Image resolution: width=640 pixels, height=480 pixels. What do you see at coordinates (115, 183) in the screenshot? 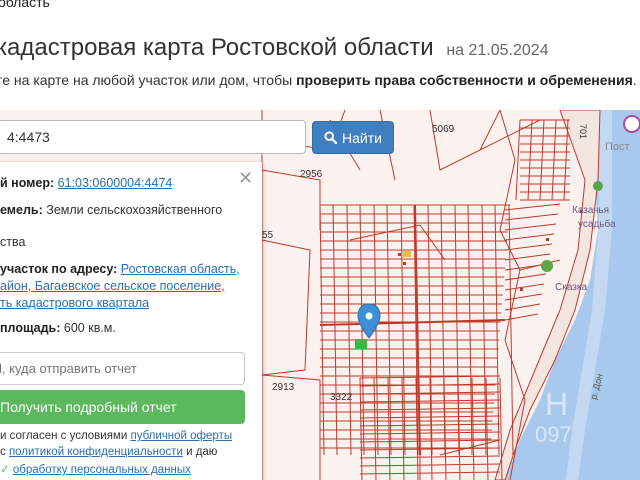
I see `cadastral-number-link: 61:03:0600004:4474` at bounding box center [115, 183].